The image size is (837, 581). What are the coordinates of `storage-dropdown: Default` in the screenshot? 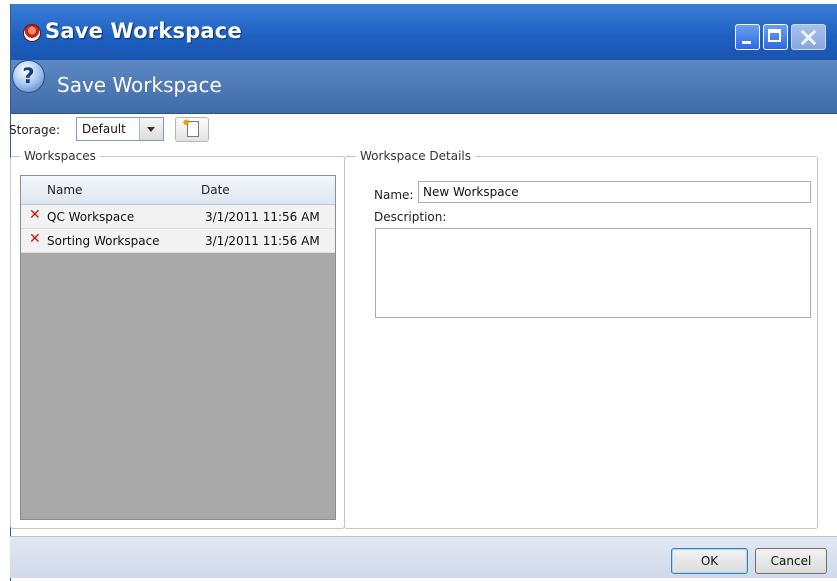 It's located at (120, 129).